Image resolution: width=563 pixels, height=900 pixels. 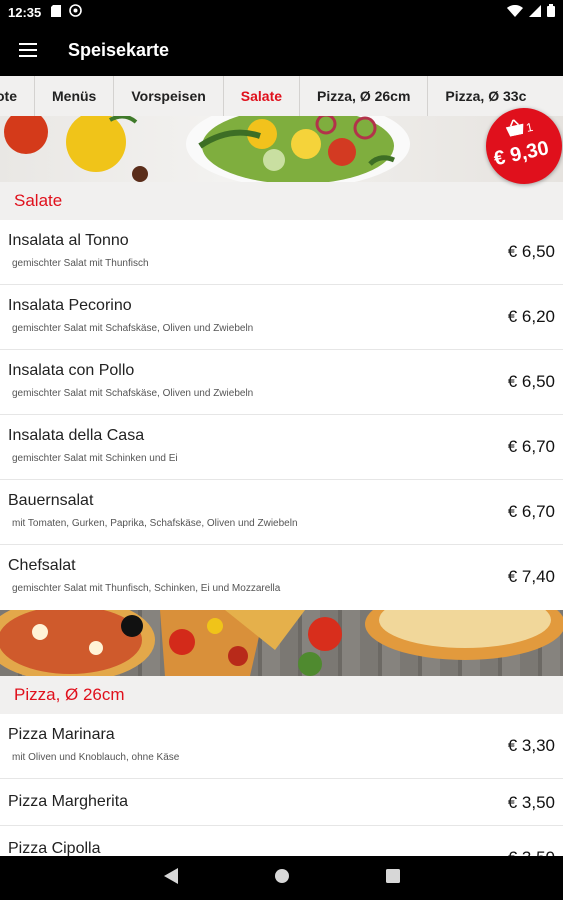 What do you see at coordinates (281, 643) in the screenshot?
I see `pizza-banner-image` at bounding box center [281, 643].